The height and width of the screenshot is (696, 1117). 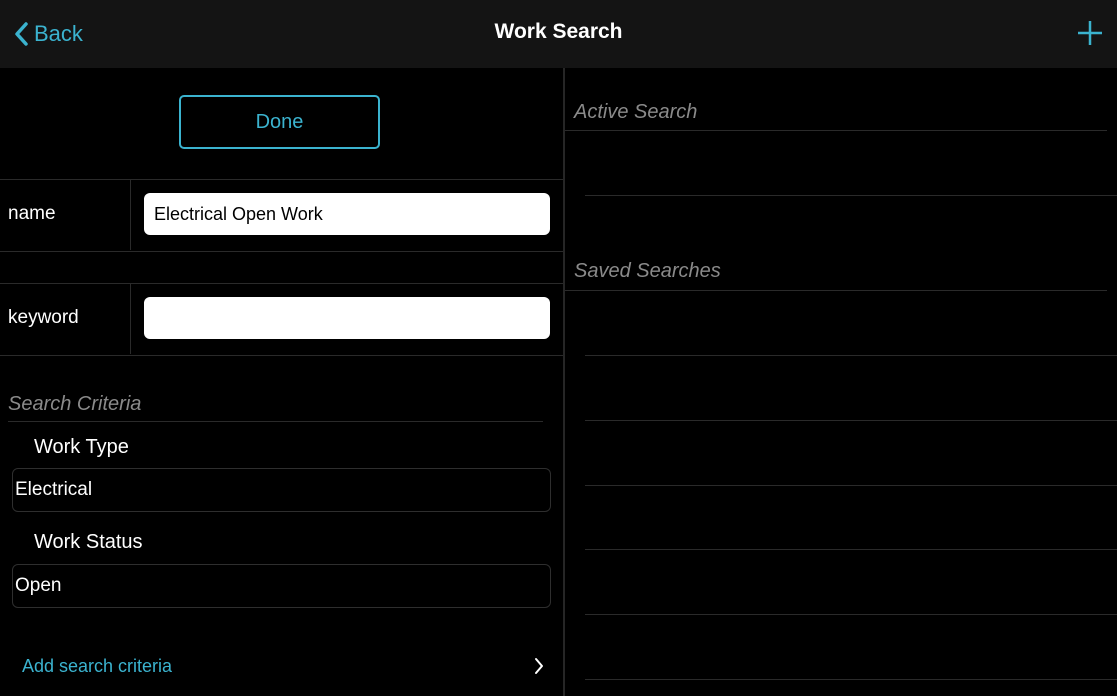 What do you see at coordinates (279, 122) in the screenshot?
I see `done-button: Done` at bounding box center [279, 122].